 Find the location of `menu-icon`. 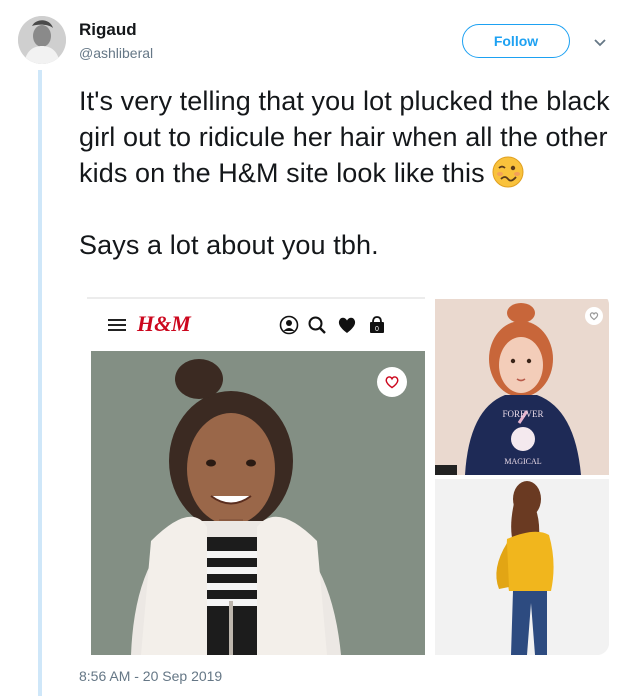

menu-icon is located at coordinates (117, 325).